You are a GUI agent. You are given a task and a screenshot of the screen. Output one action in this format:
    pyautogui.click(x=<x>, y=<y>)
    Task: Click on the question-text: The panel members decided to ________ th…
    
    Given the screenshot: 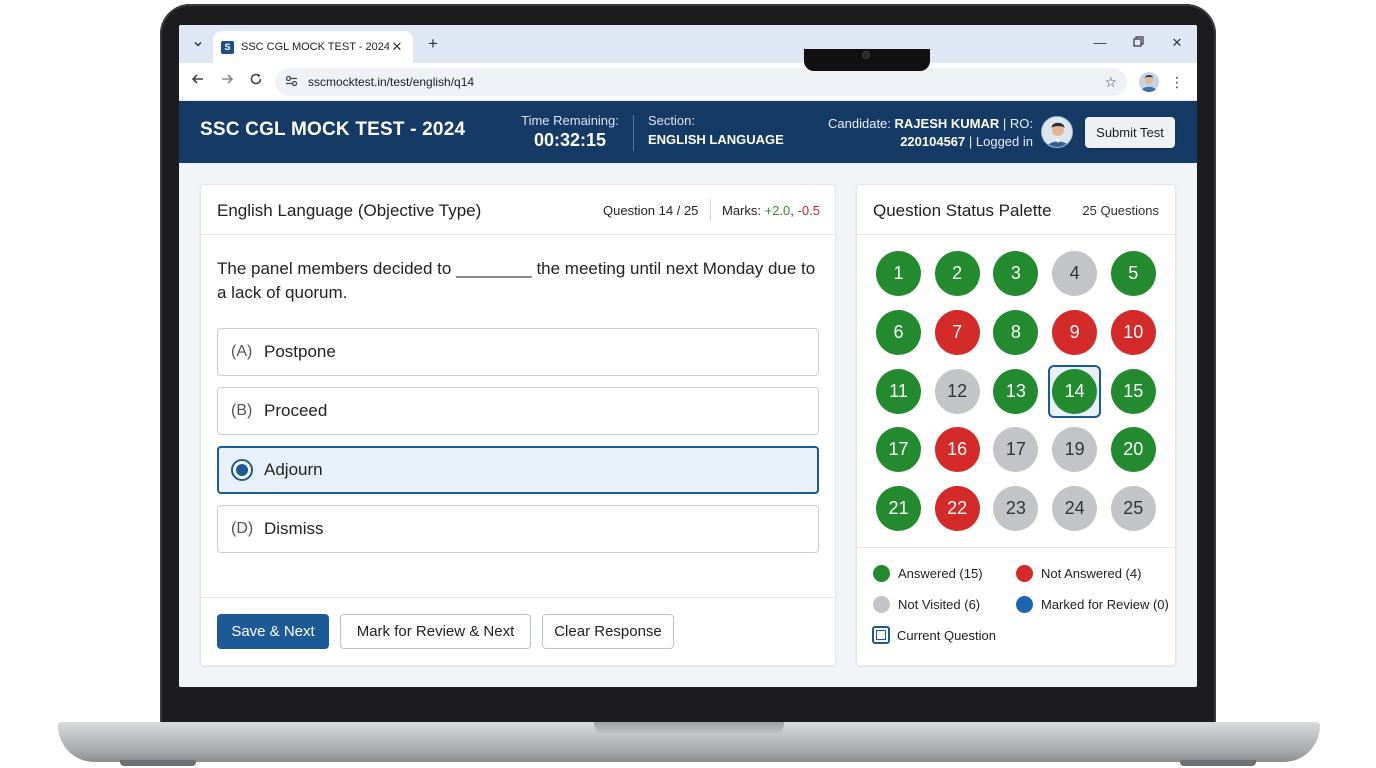 What is the action you would take?
    pyautogui.click(x=516, y=280)
    